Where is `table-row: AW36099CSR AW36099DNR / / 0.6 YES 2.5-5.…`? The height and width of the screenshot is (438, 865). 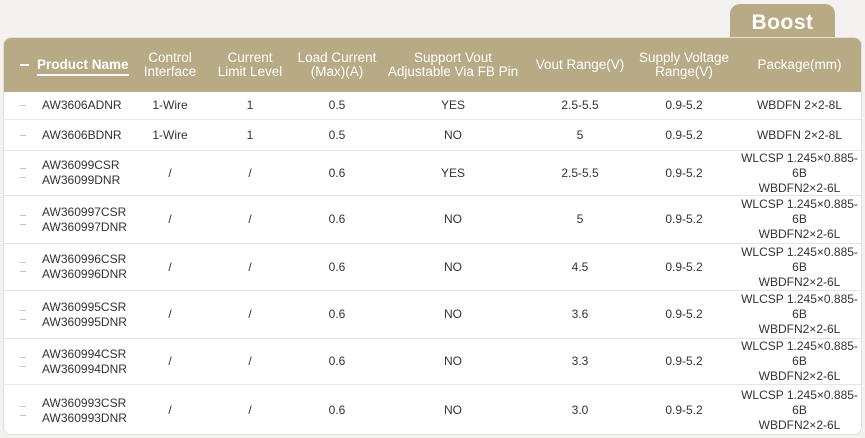
table-row: AW36099CSR AW36099DNR / / 0.6 YES 2.5-5.… is located at coordinates (432, 173).